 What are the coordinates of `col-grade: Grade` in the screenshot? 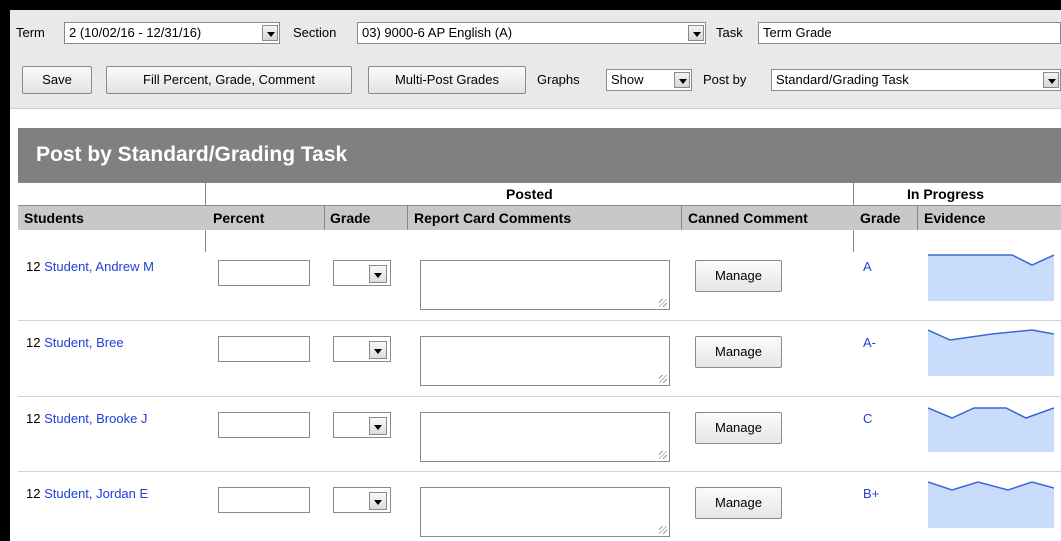 It's located at (350, 218).